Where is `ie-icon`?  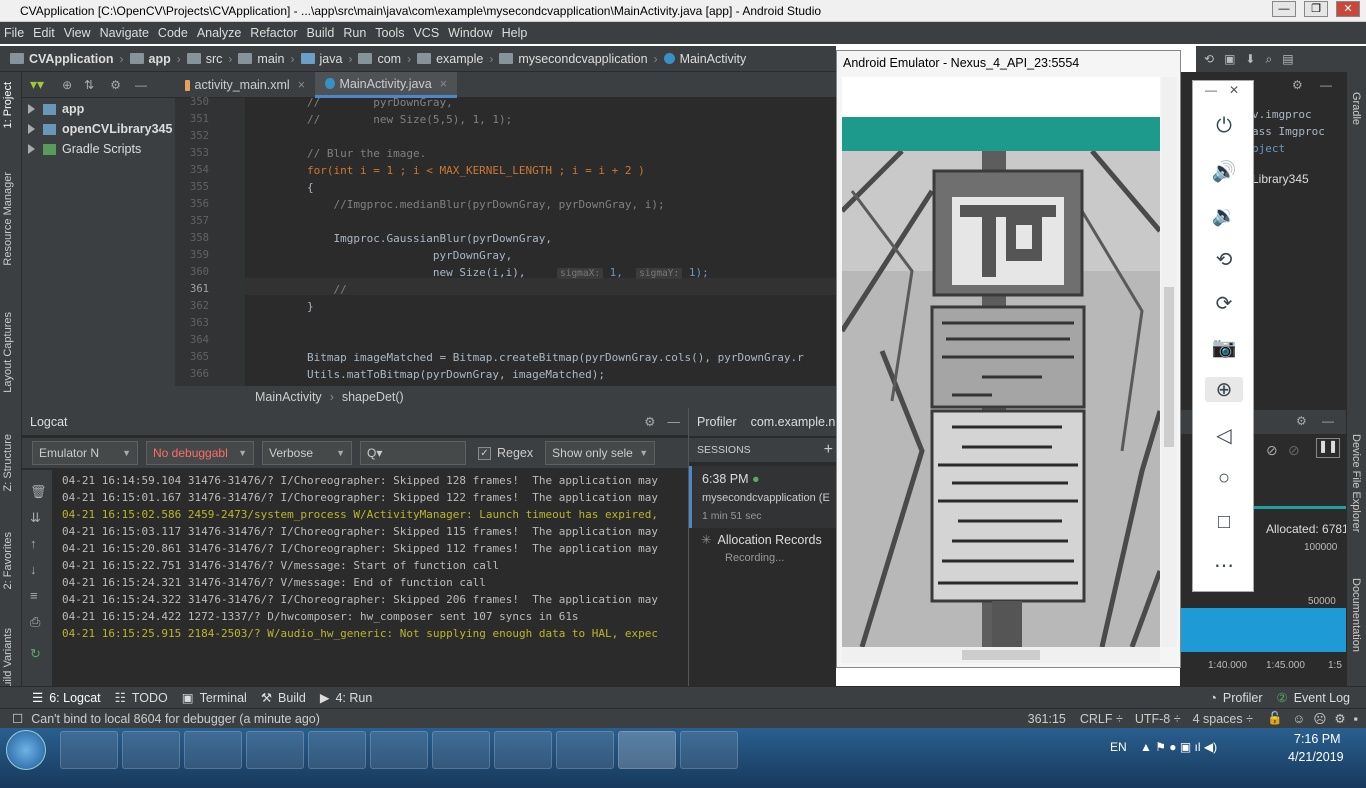
ie-icon is located at coordinates (89, 750).